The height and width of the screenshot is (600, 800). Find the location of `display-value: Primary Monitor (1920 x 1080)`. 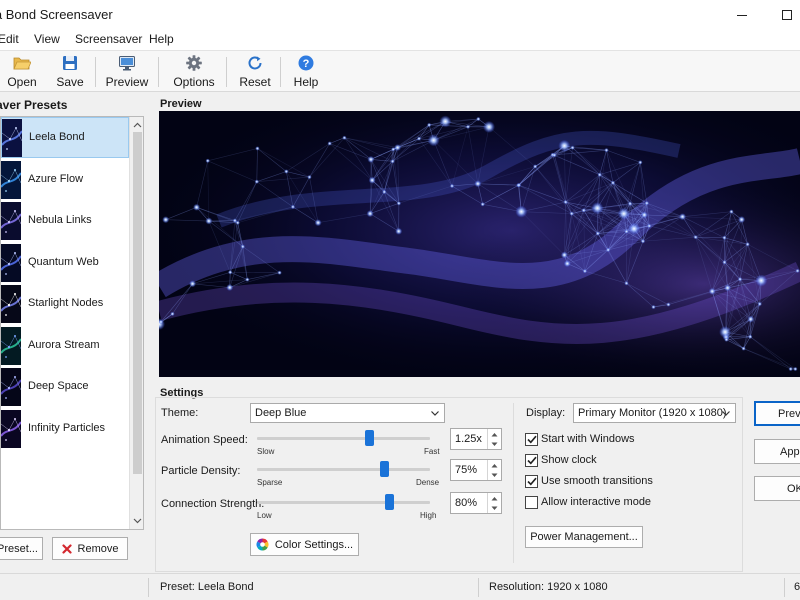

display-value: Primary Monitor (1920 x 1080) is located at coordinates (652, 413).